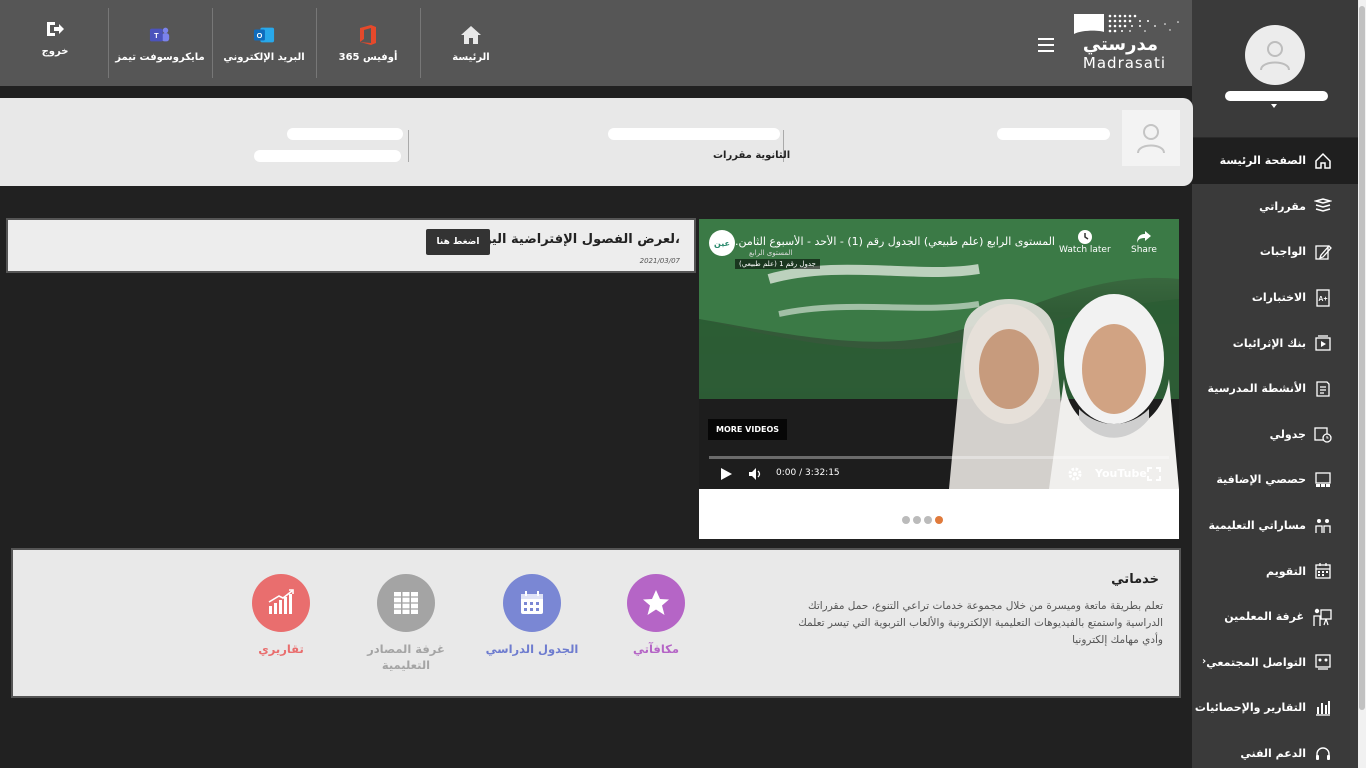  What do you see at coordinates (1046, 45) in the screenshot?
I see `menu-toggle-button` at bounding box center [1046, 45].